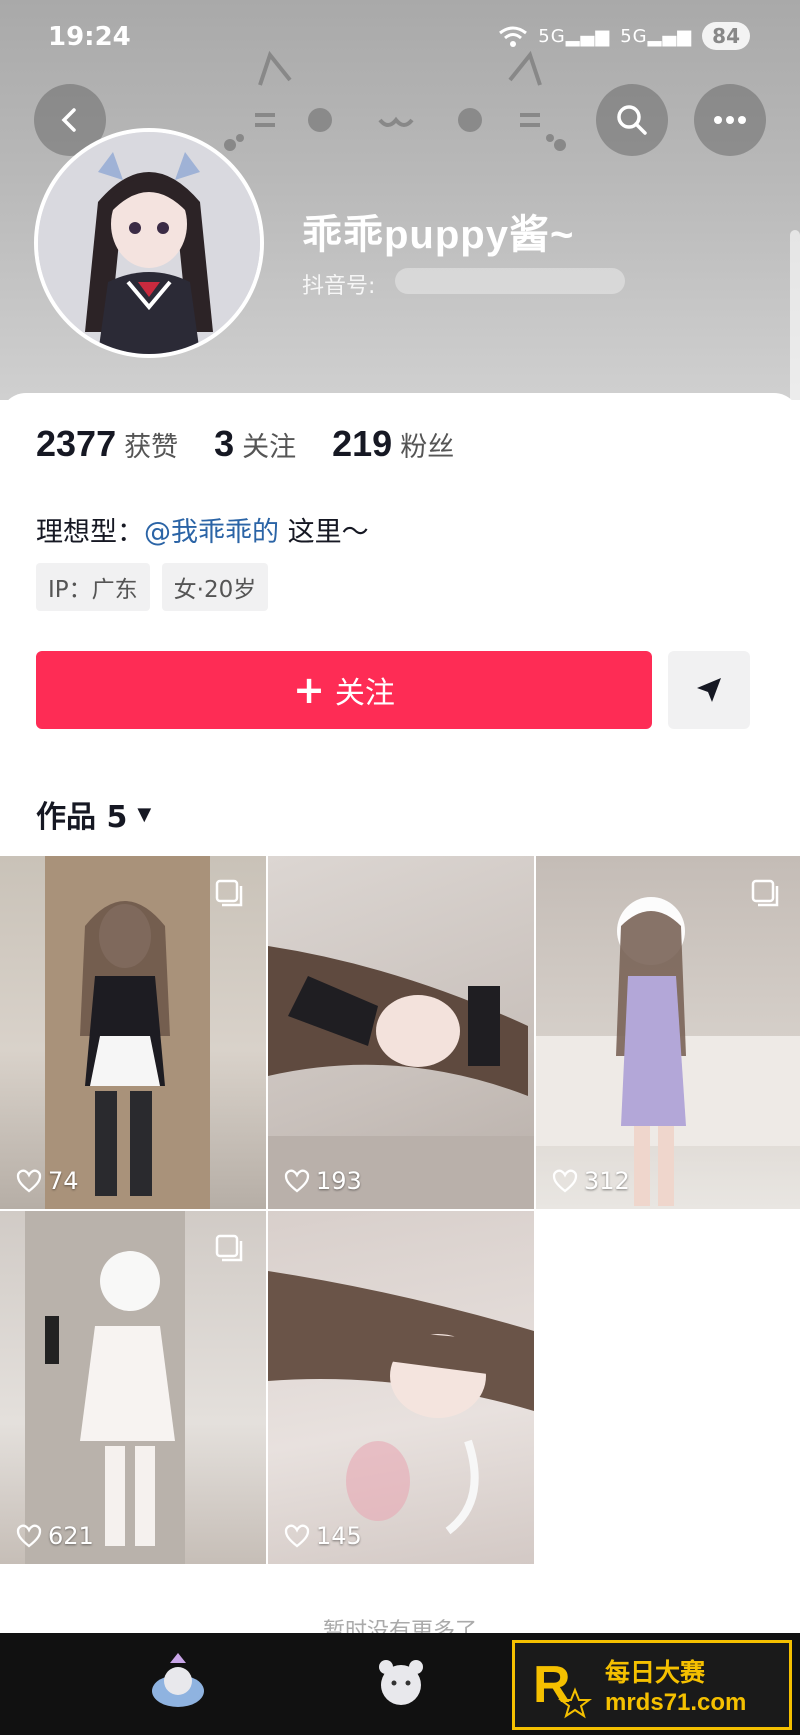  What do you see at coordinates (362, 443) in the screenshot?
I see `stat-value: 219` at bounding box center [362, 443].